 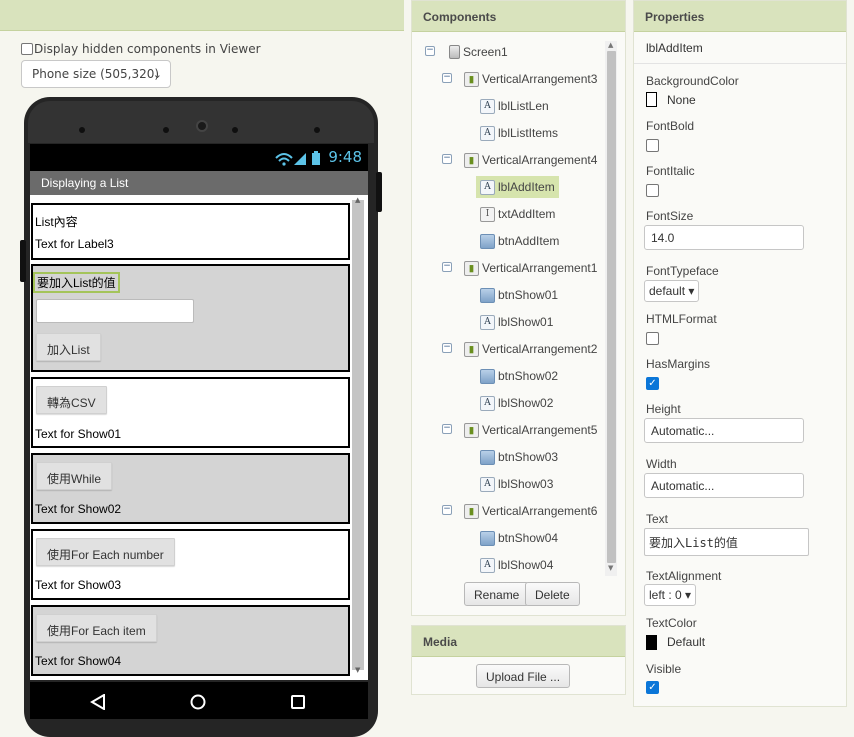 What do you see at coordinates (651, 99) in the screenshot?
I see `background-color-swatch` at bounding box center [651, 99].